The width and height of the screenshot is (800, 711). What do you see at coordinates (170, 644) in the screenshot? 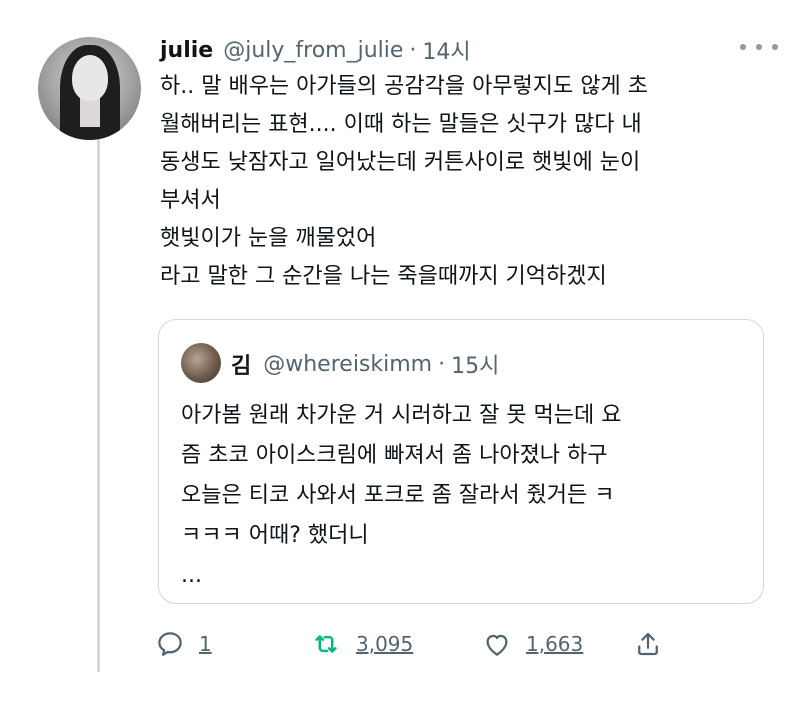
I see `reply-icon` at bounding box center [170, 644].